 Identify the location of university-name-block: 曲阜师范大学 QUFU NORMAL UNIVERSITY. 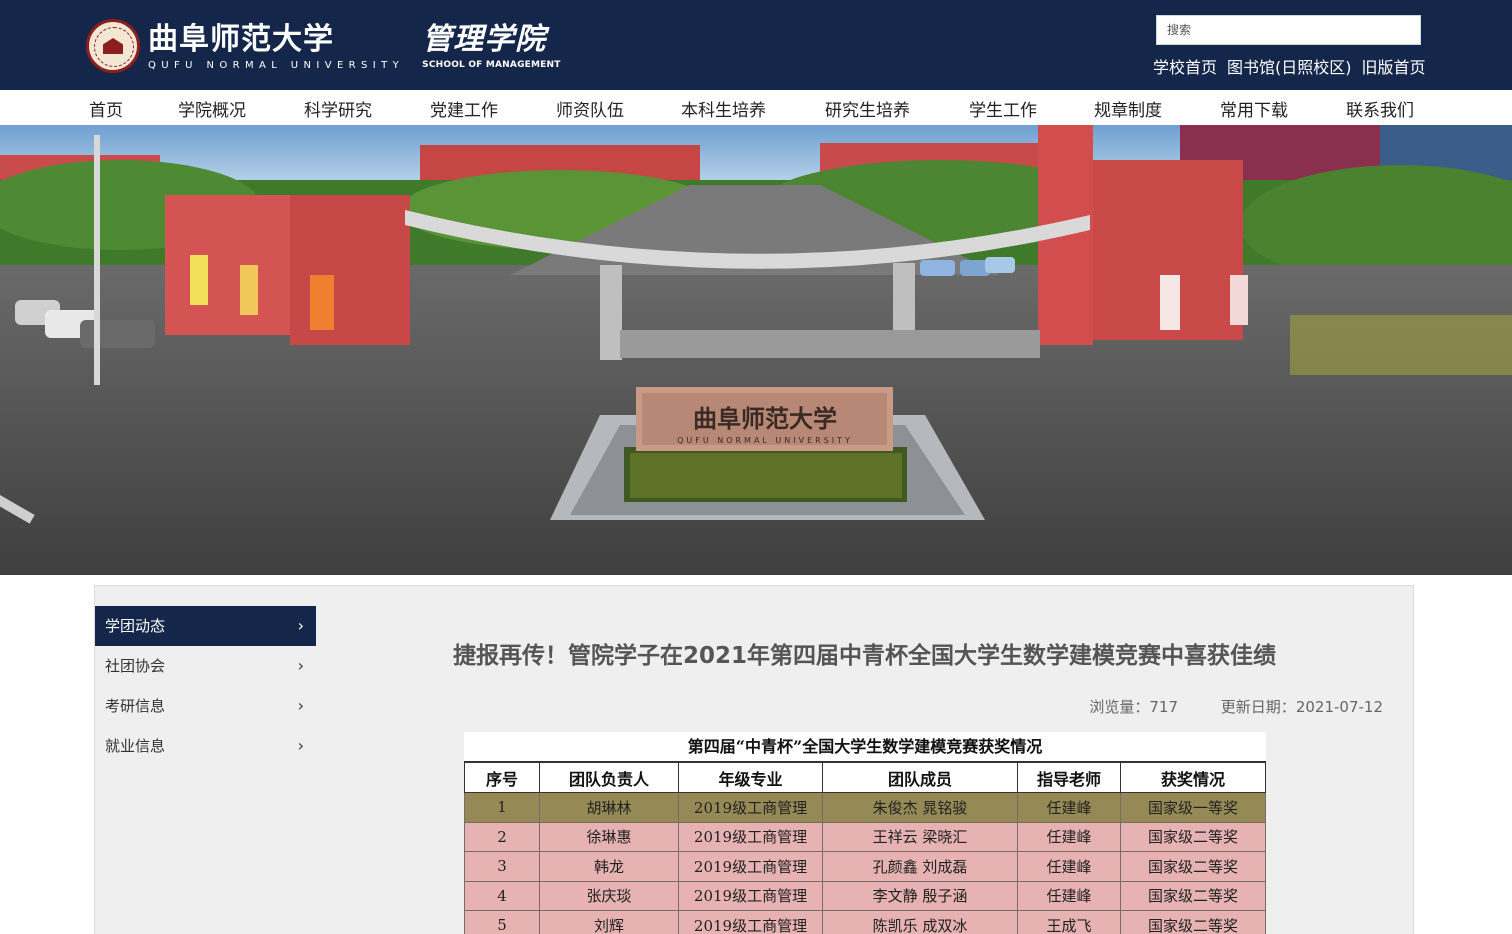
(276, 46).